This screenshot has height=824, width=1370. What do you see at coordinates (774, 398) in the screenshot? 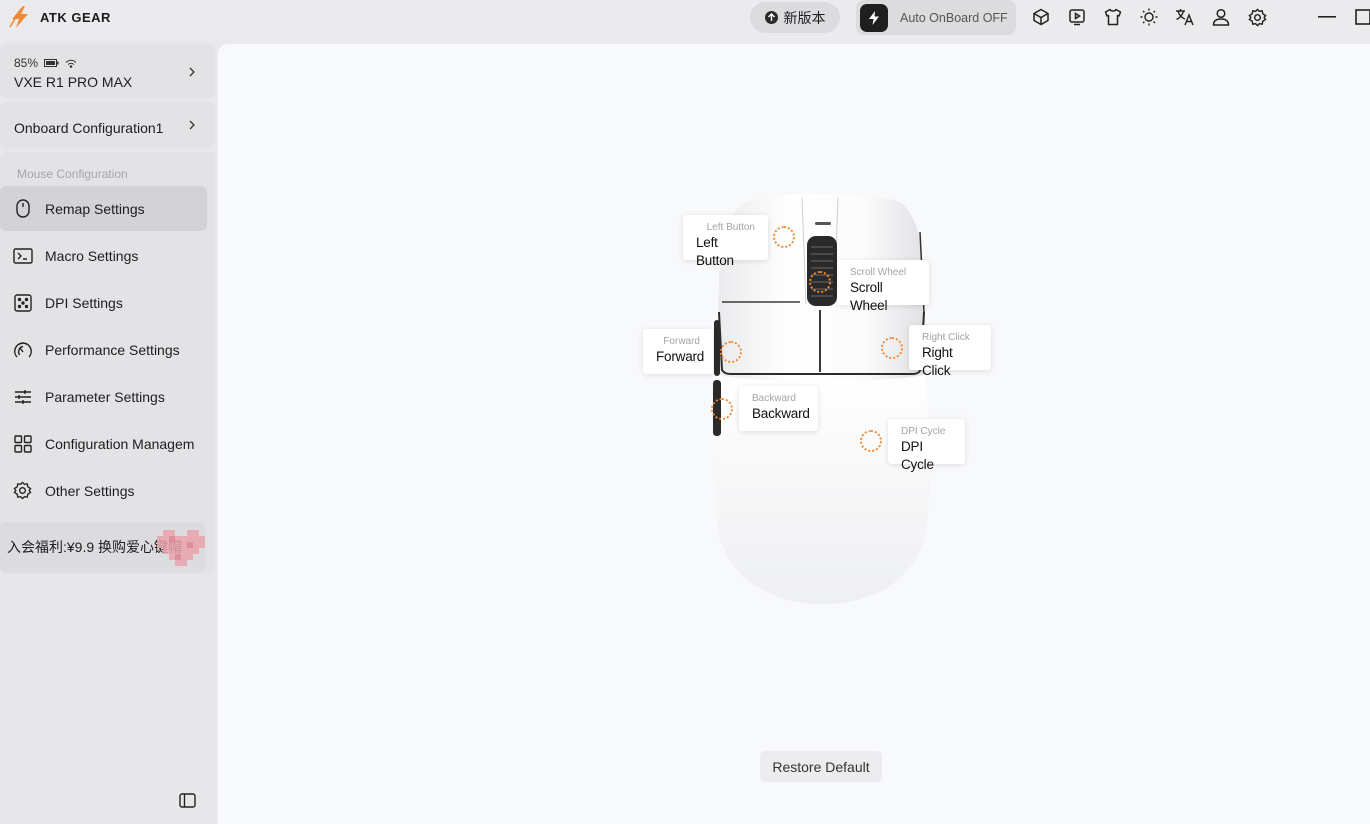
I see `mapping-title: Backward` at bounding box center [774, 398].